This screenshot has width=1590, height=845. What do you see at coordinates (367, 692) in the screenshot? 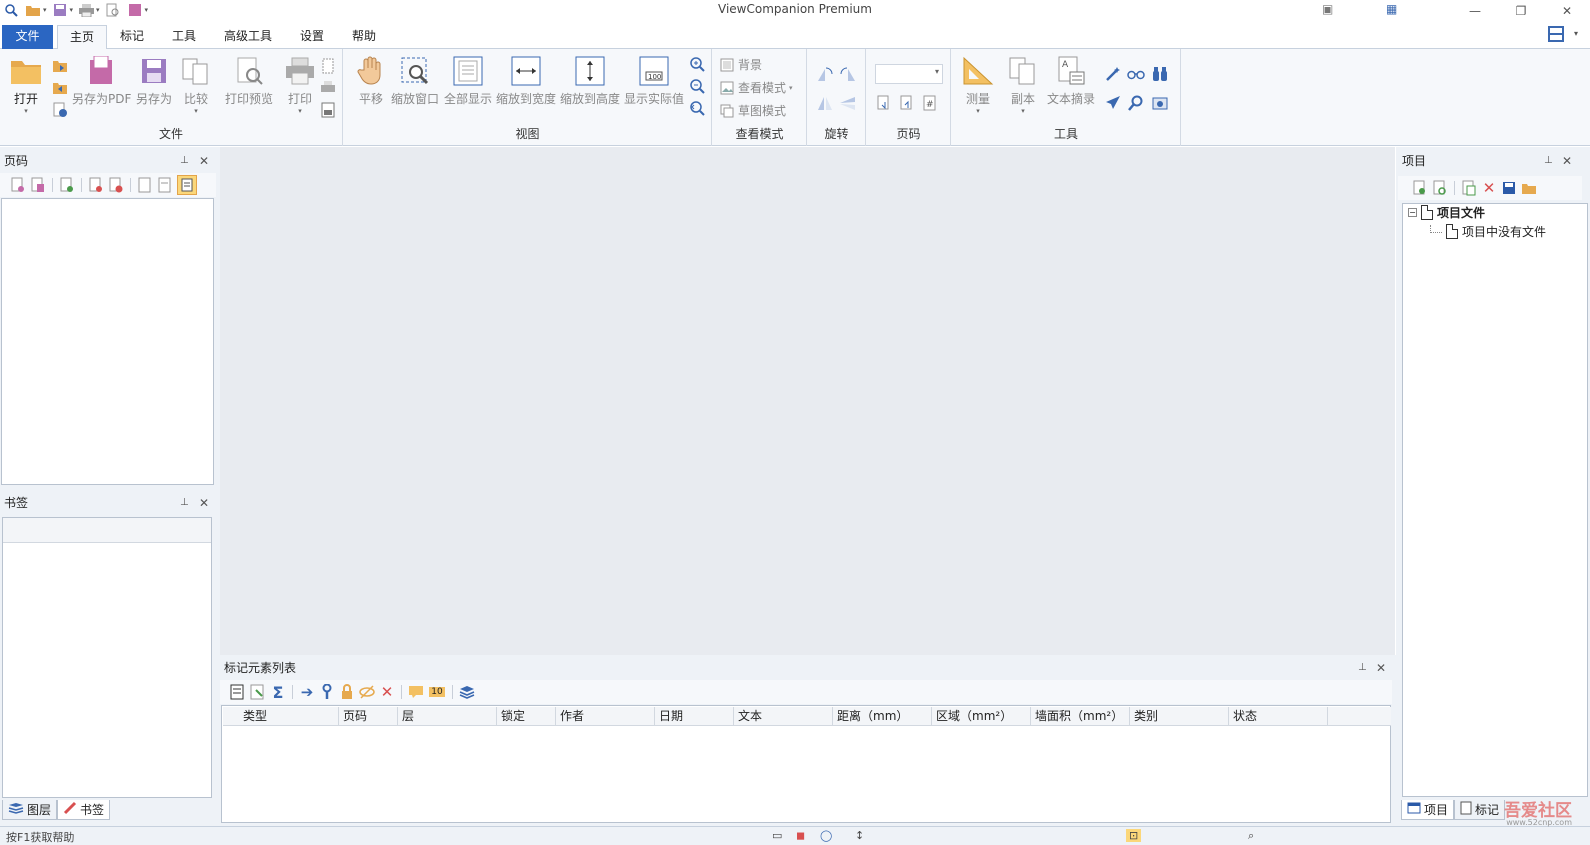
I see `hide-icon` at bounding box center [367, 692].